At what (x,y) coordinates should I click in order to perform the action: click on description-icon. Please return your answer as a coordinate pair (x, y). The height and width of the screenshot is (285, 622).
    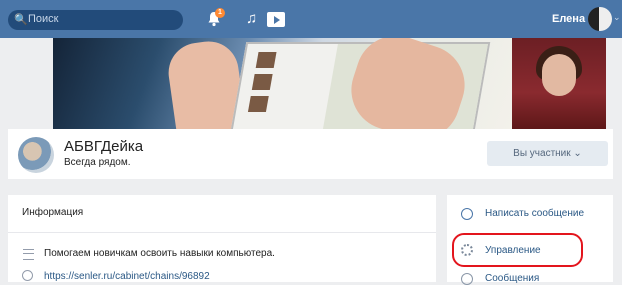
    Looking at the image, I should click on (28, 254).